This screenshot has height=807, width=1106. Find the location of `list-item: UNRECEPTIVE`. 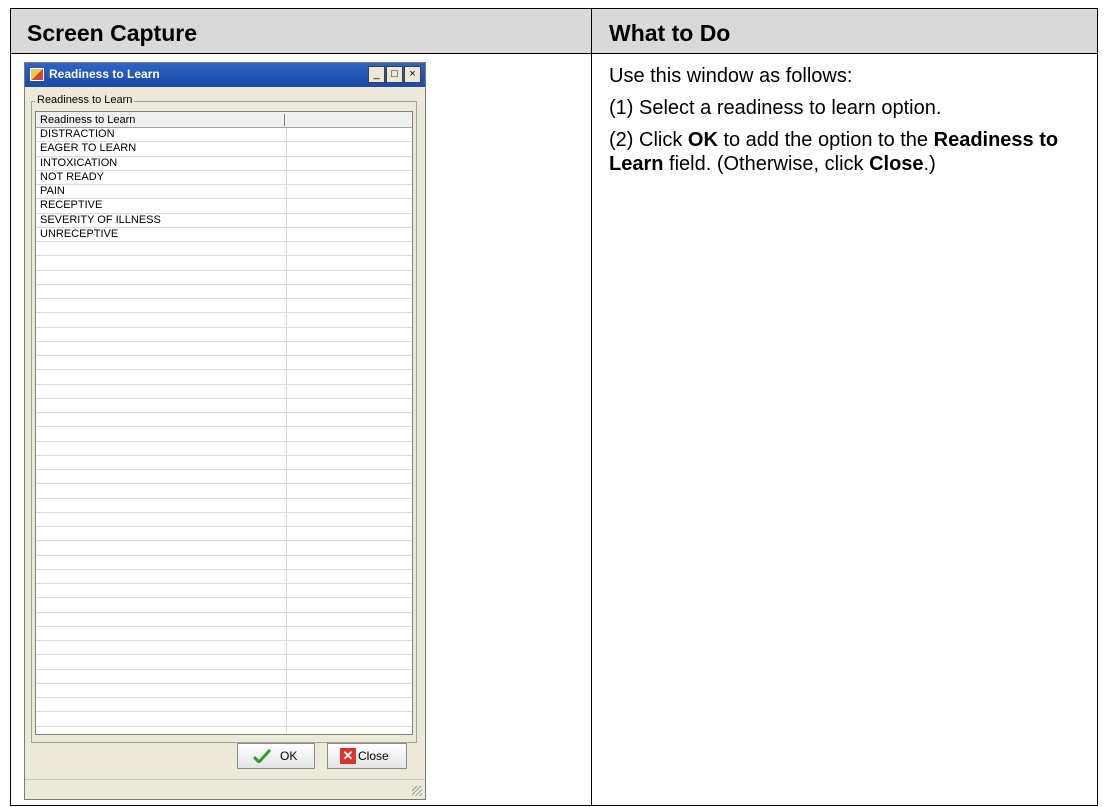

list-item: UNRECEPTIVE is located at coordinates (224, 235).